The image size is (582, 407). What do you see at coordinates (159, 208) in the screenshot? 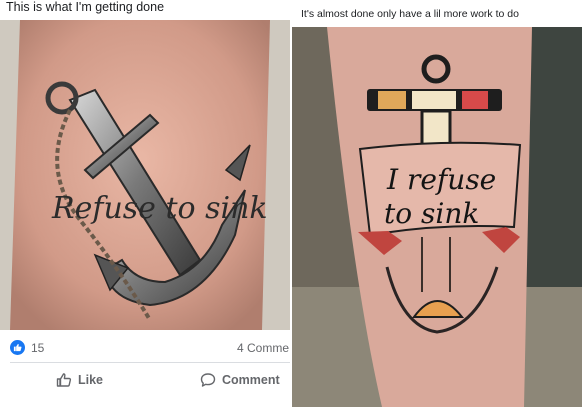
I see `refuse-to-sink-tattoo-text: Refuse to sink` at bounding box center [159, 208].